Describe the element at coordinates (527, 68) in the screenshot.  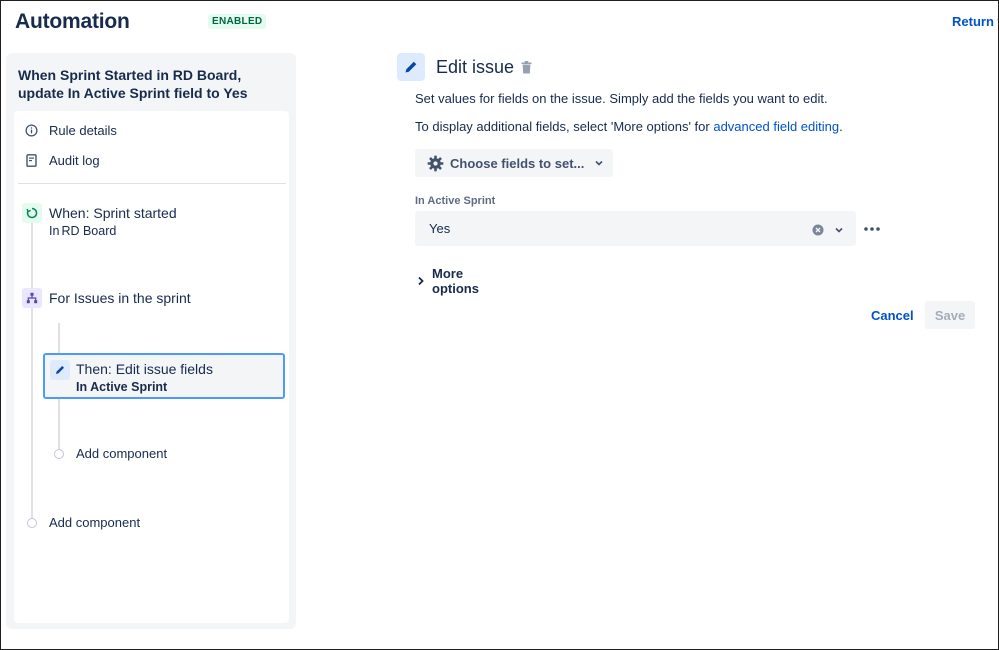
I see `trash-icon` at that location.